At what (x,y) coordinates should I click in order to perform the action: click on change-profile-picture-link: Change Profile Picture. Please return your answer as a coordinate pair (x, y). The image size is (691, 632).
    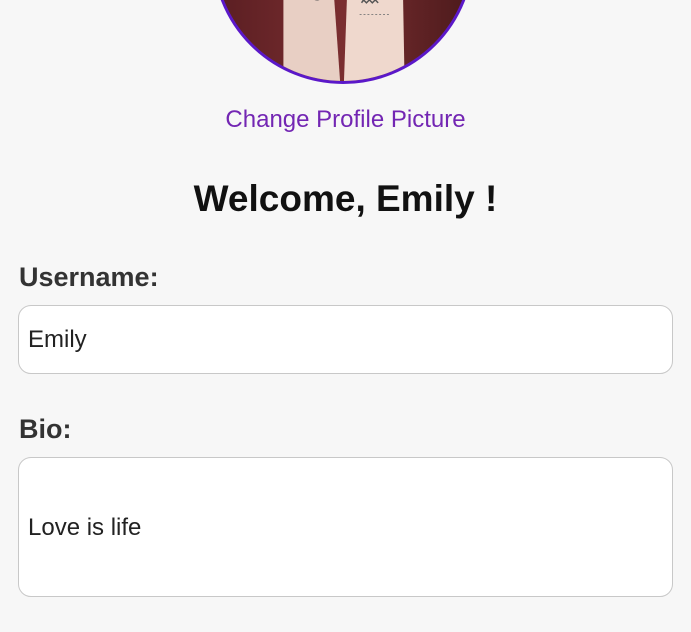
    Looking at the image, I should click on (345, 120).